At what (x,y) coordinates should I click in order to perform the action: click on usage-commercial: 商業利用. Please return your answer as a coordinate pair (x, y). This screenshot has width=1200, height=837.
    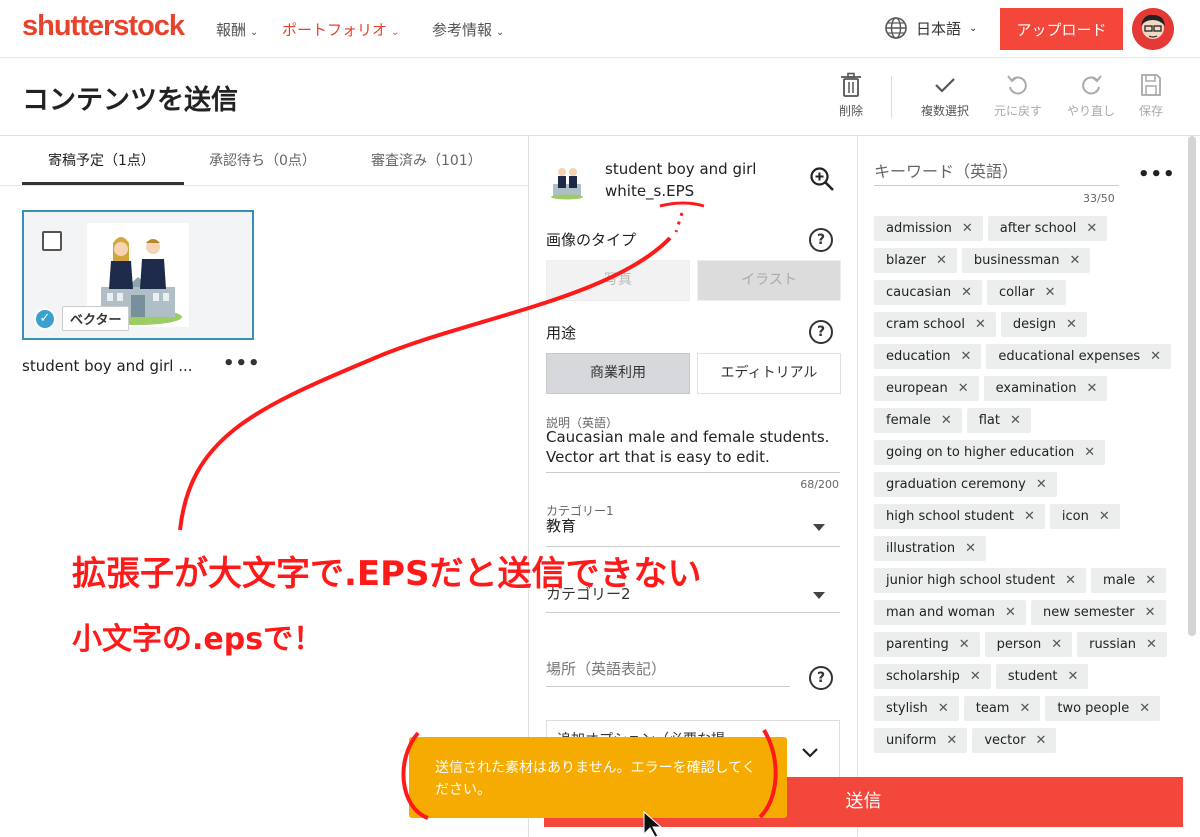
    Looking at the image, I should click on (618, 373).